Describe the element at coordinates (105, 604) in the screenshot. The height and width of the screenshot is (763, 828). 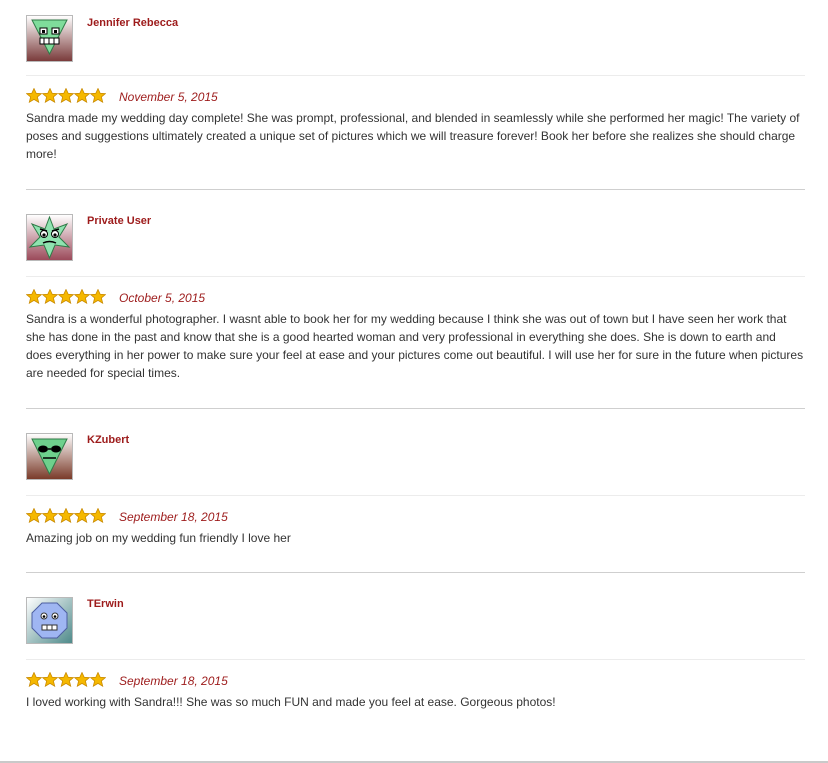
I see `reviewer-name: TErwin` at that location.